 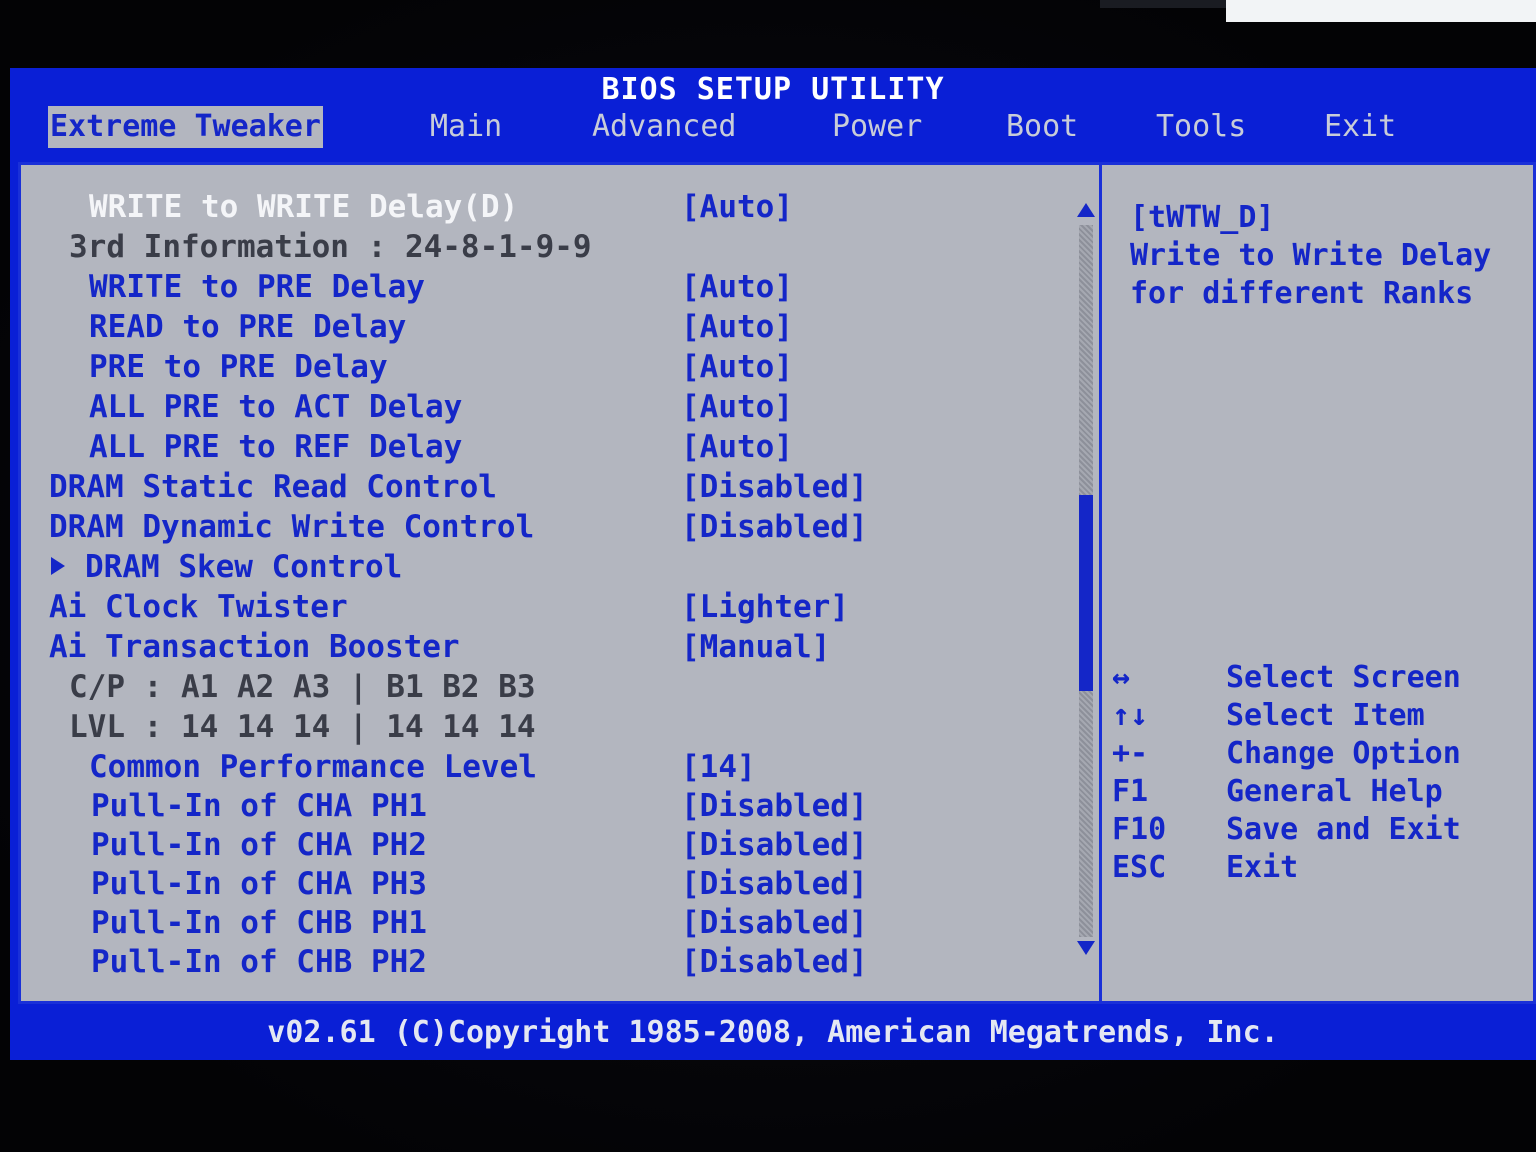 I want to click on setting-label: Pull-In of CHB PH1, so click(x=259, y=923).